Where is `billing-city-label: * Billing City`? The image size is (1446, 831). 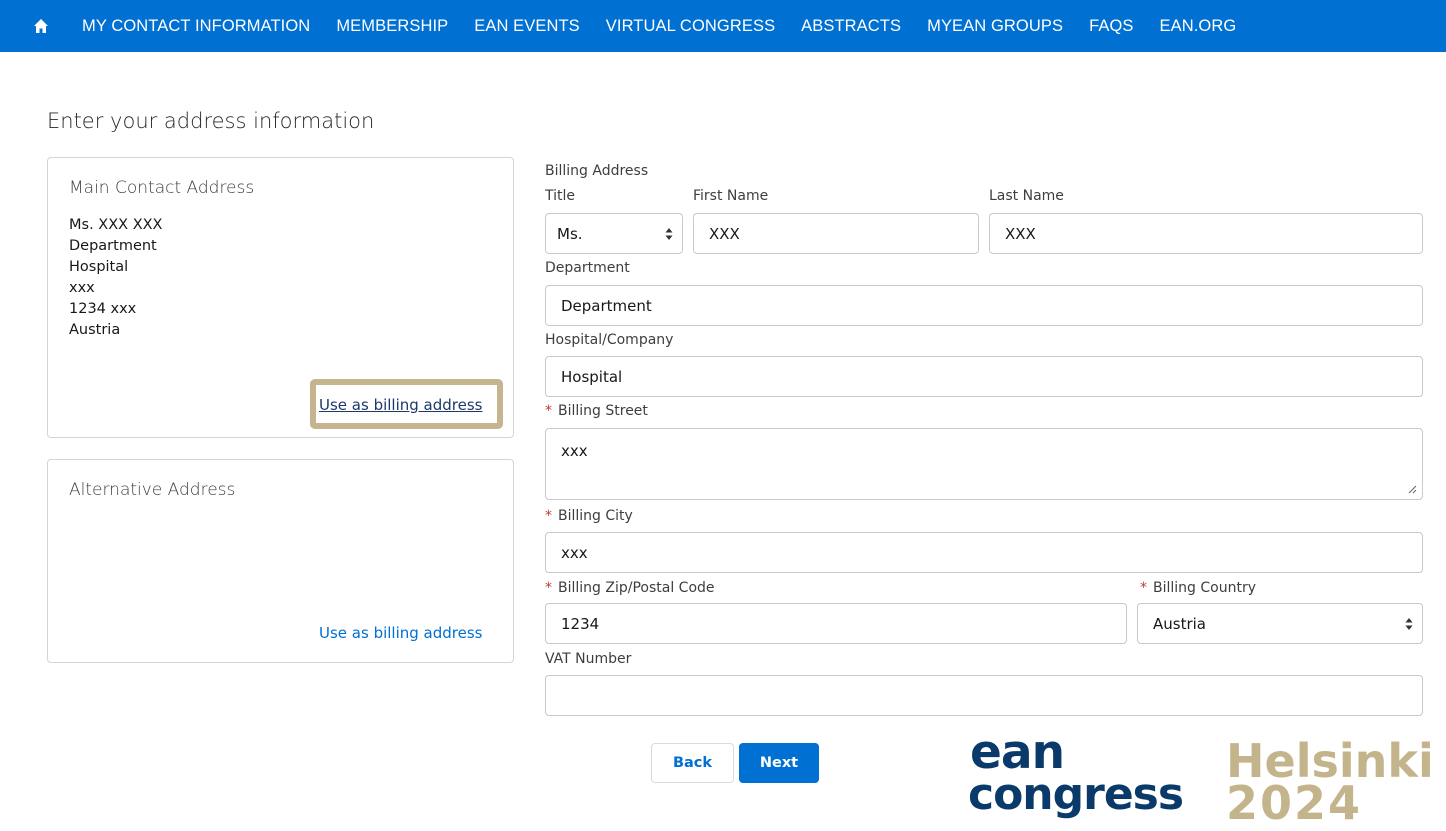
billing-city-label: * Billing City is located at coordinates (589, 516).